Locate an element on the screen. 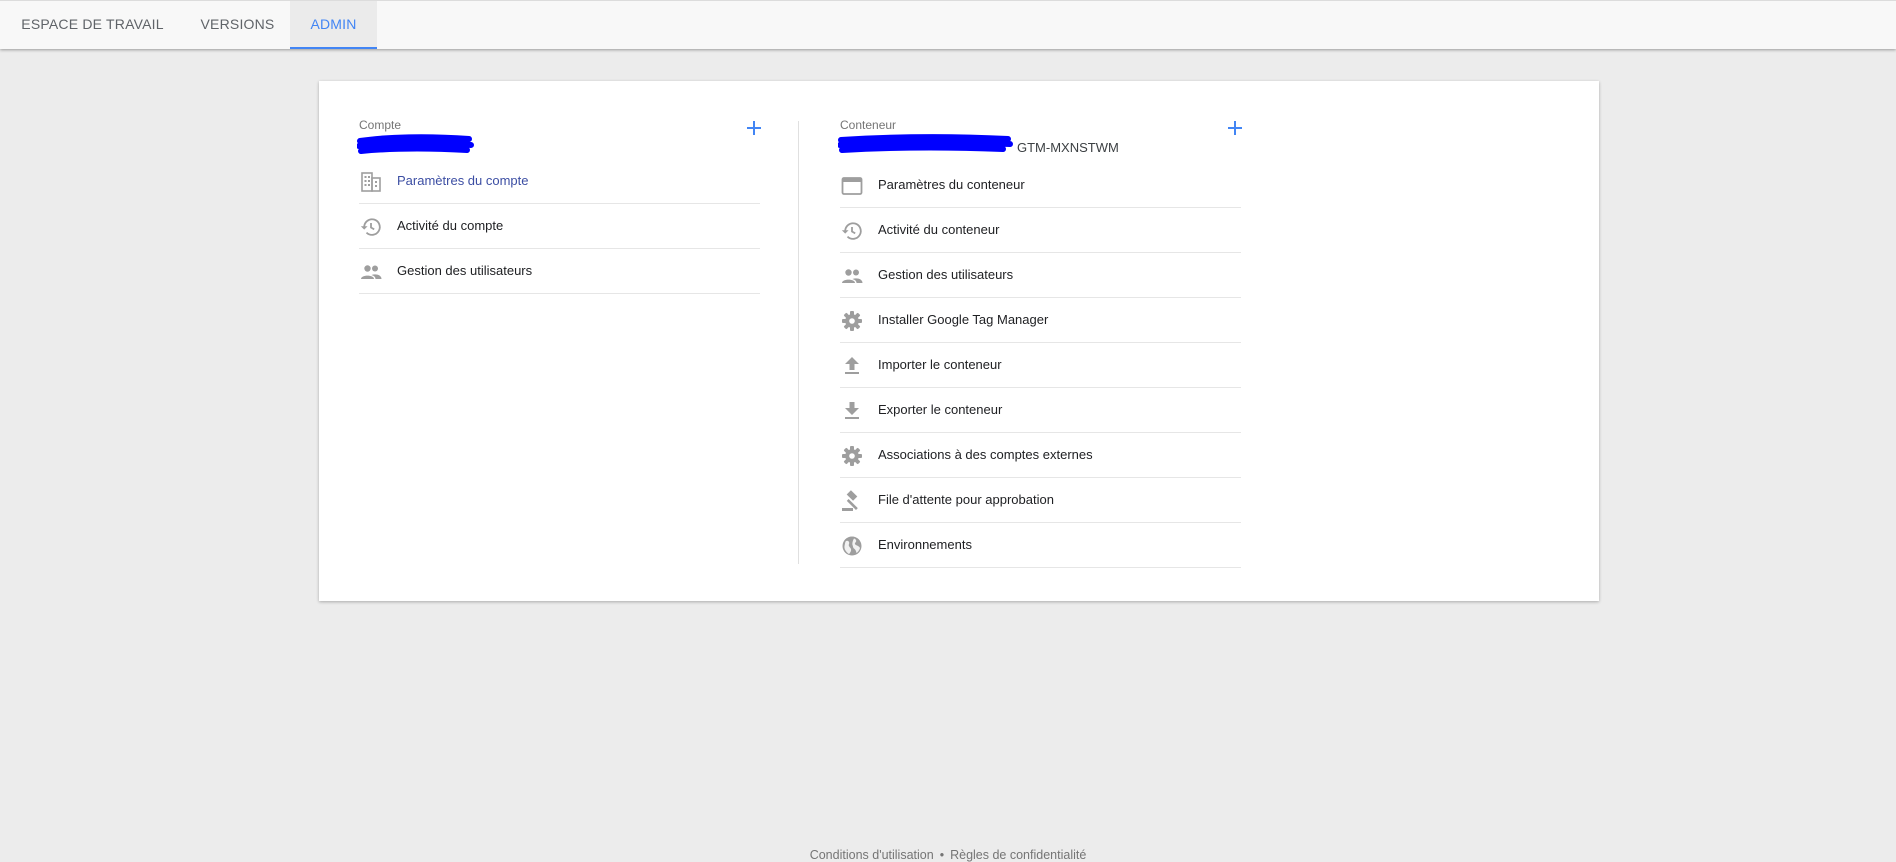  account-menu-item: Gestion des utilisateurs is located at coordinates (559, 271).